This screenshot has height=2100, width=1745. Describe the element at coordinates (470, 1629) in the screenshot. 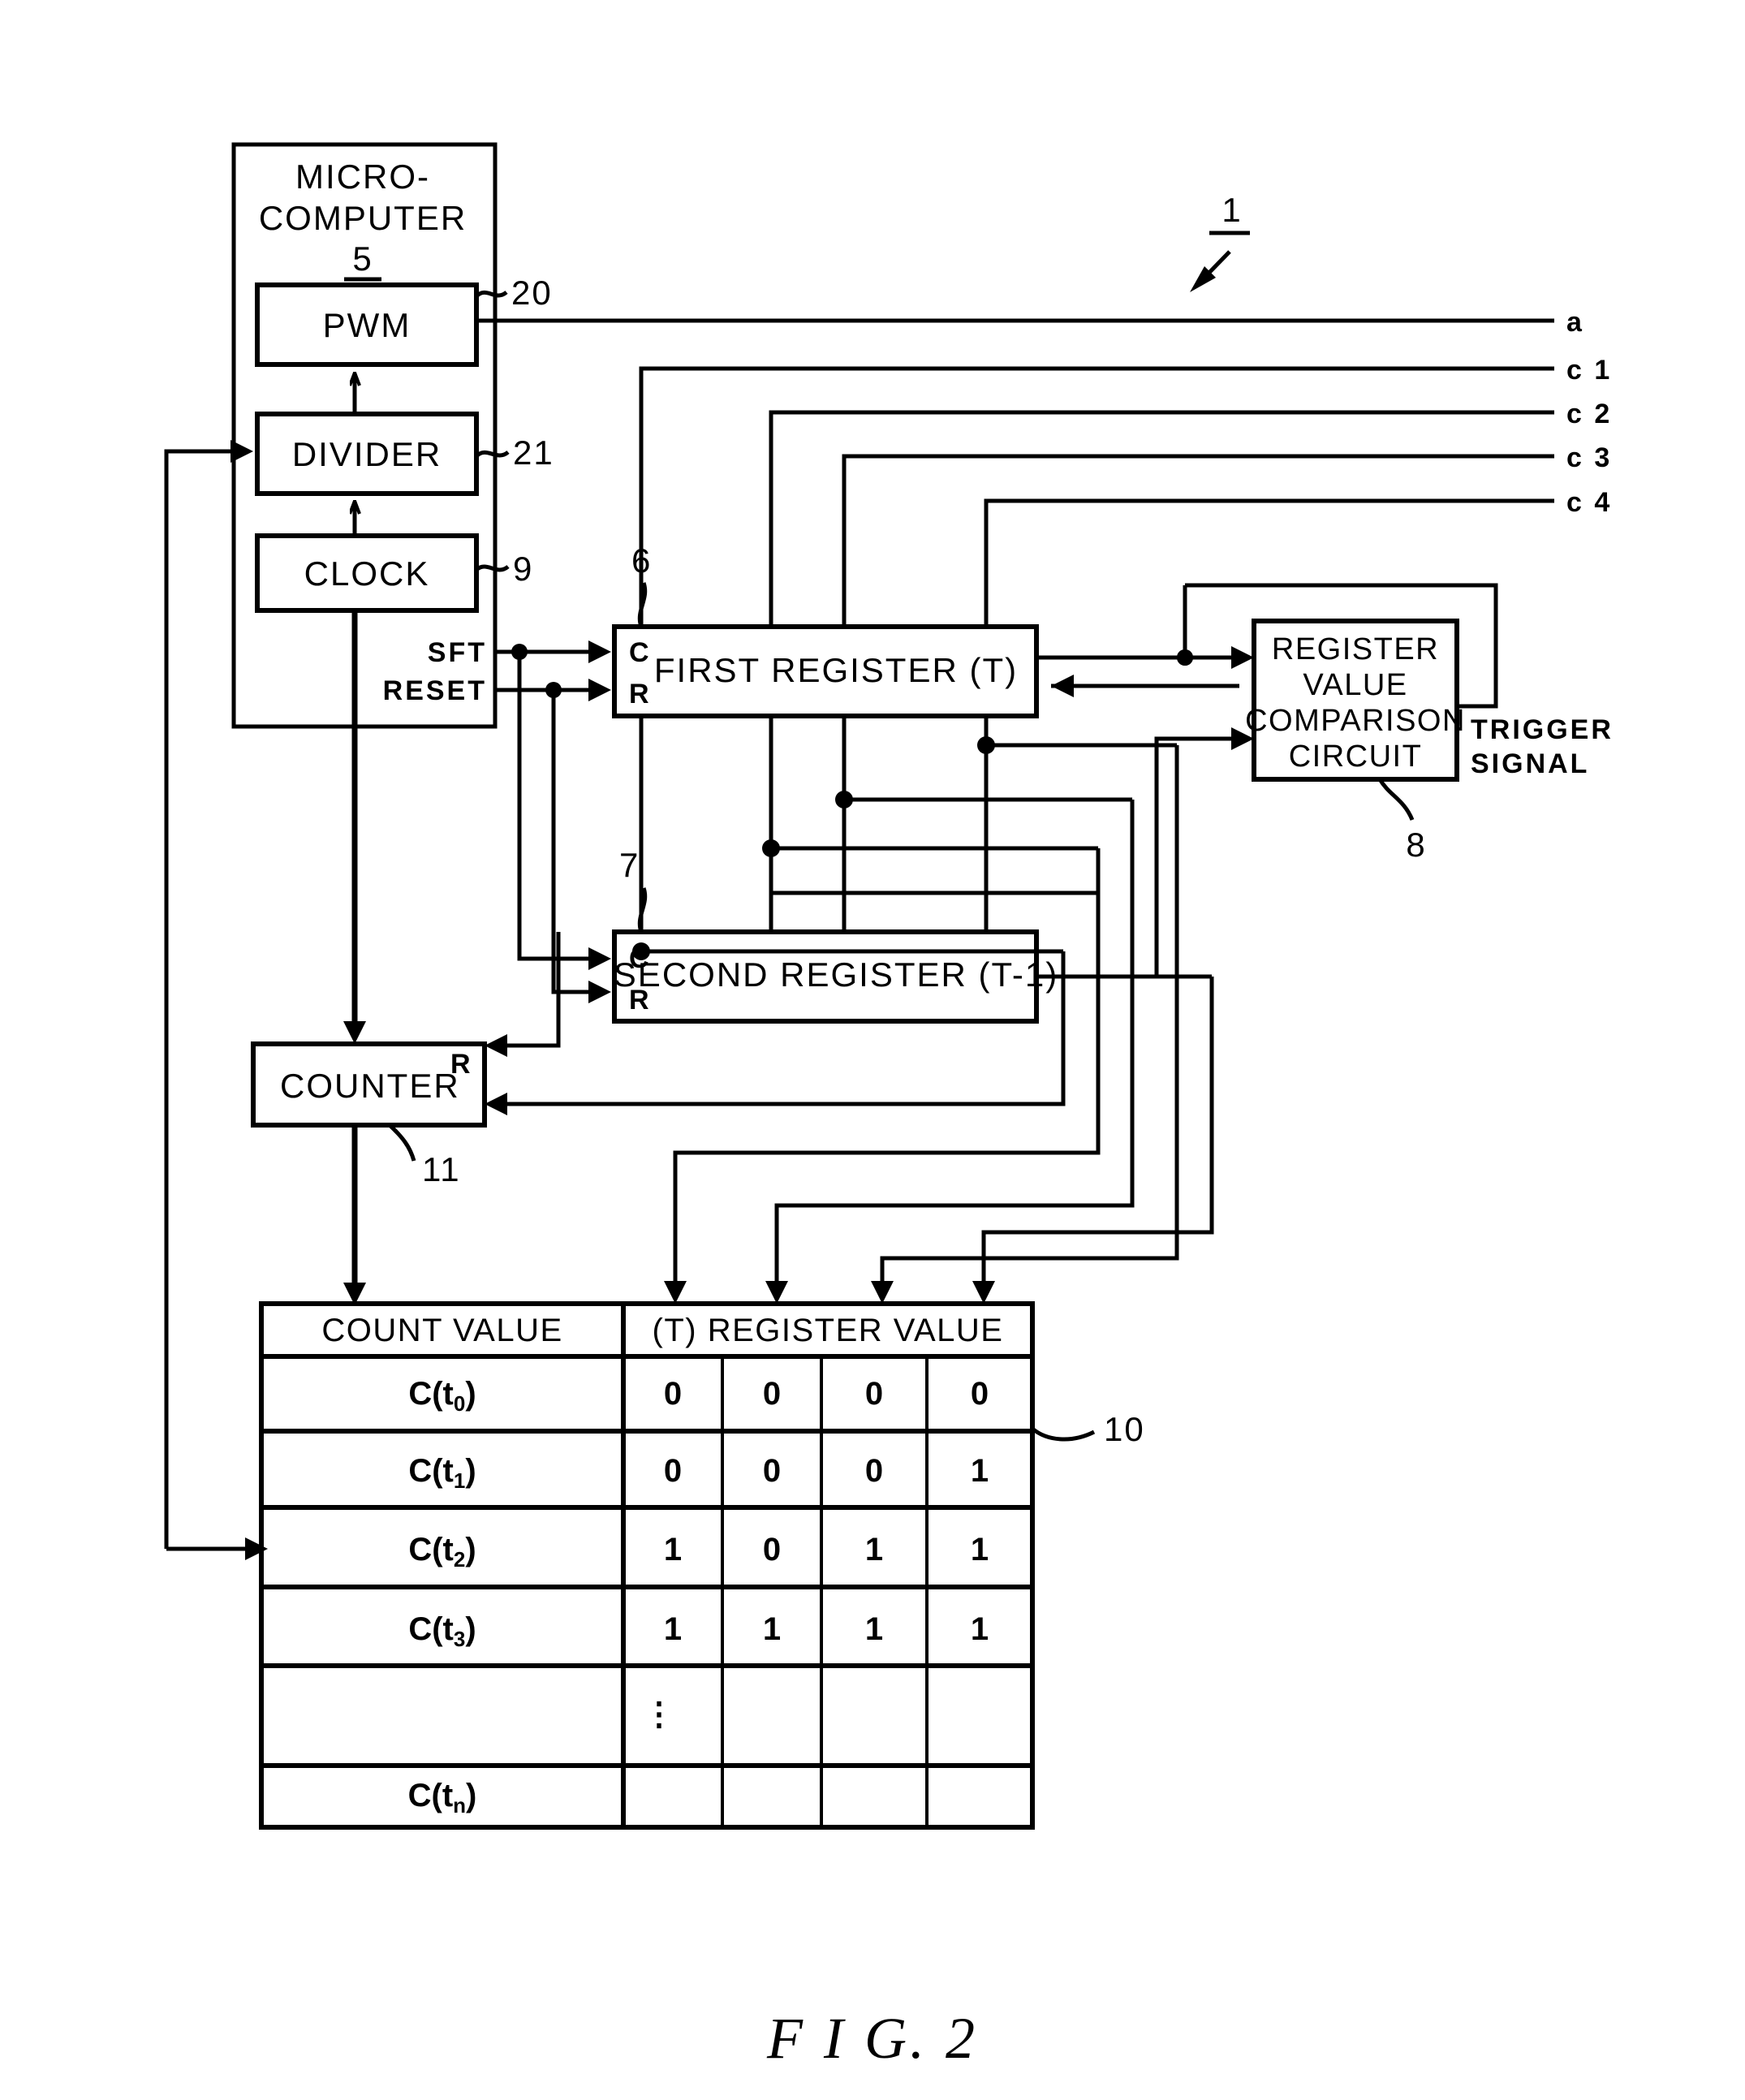

I see `row3-close: )` at that location.